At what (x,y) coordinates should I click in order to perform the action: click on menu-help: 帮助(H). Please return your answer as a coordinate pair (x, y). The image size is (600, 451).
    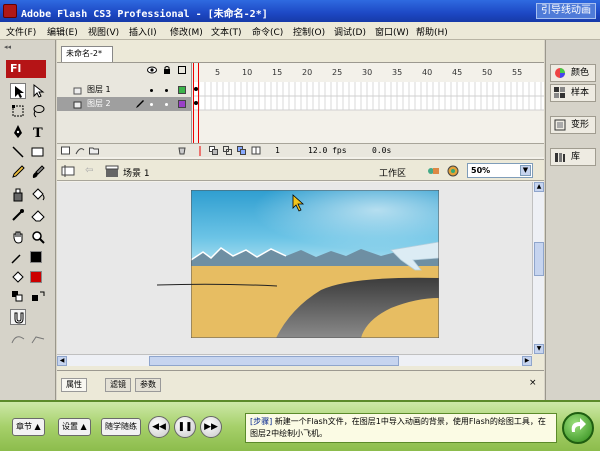
    Looking at the image, I should click on (432, 31).